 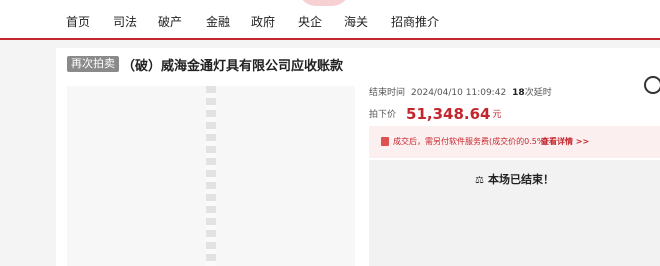 I want to click on end-time-row: 结束时间 2024/04/10 11:09:42 18次延时, so click(x=460, y=89).